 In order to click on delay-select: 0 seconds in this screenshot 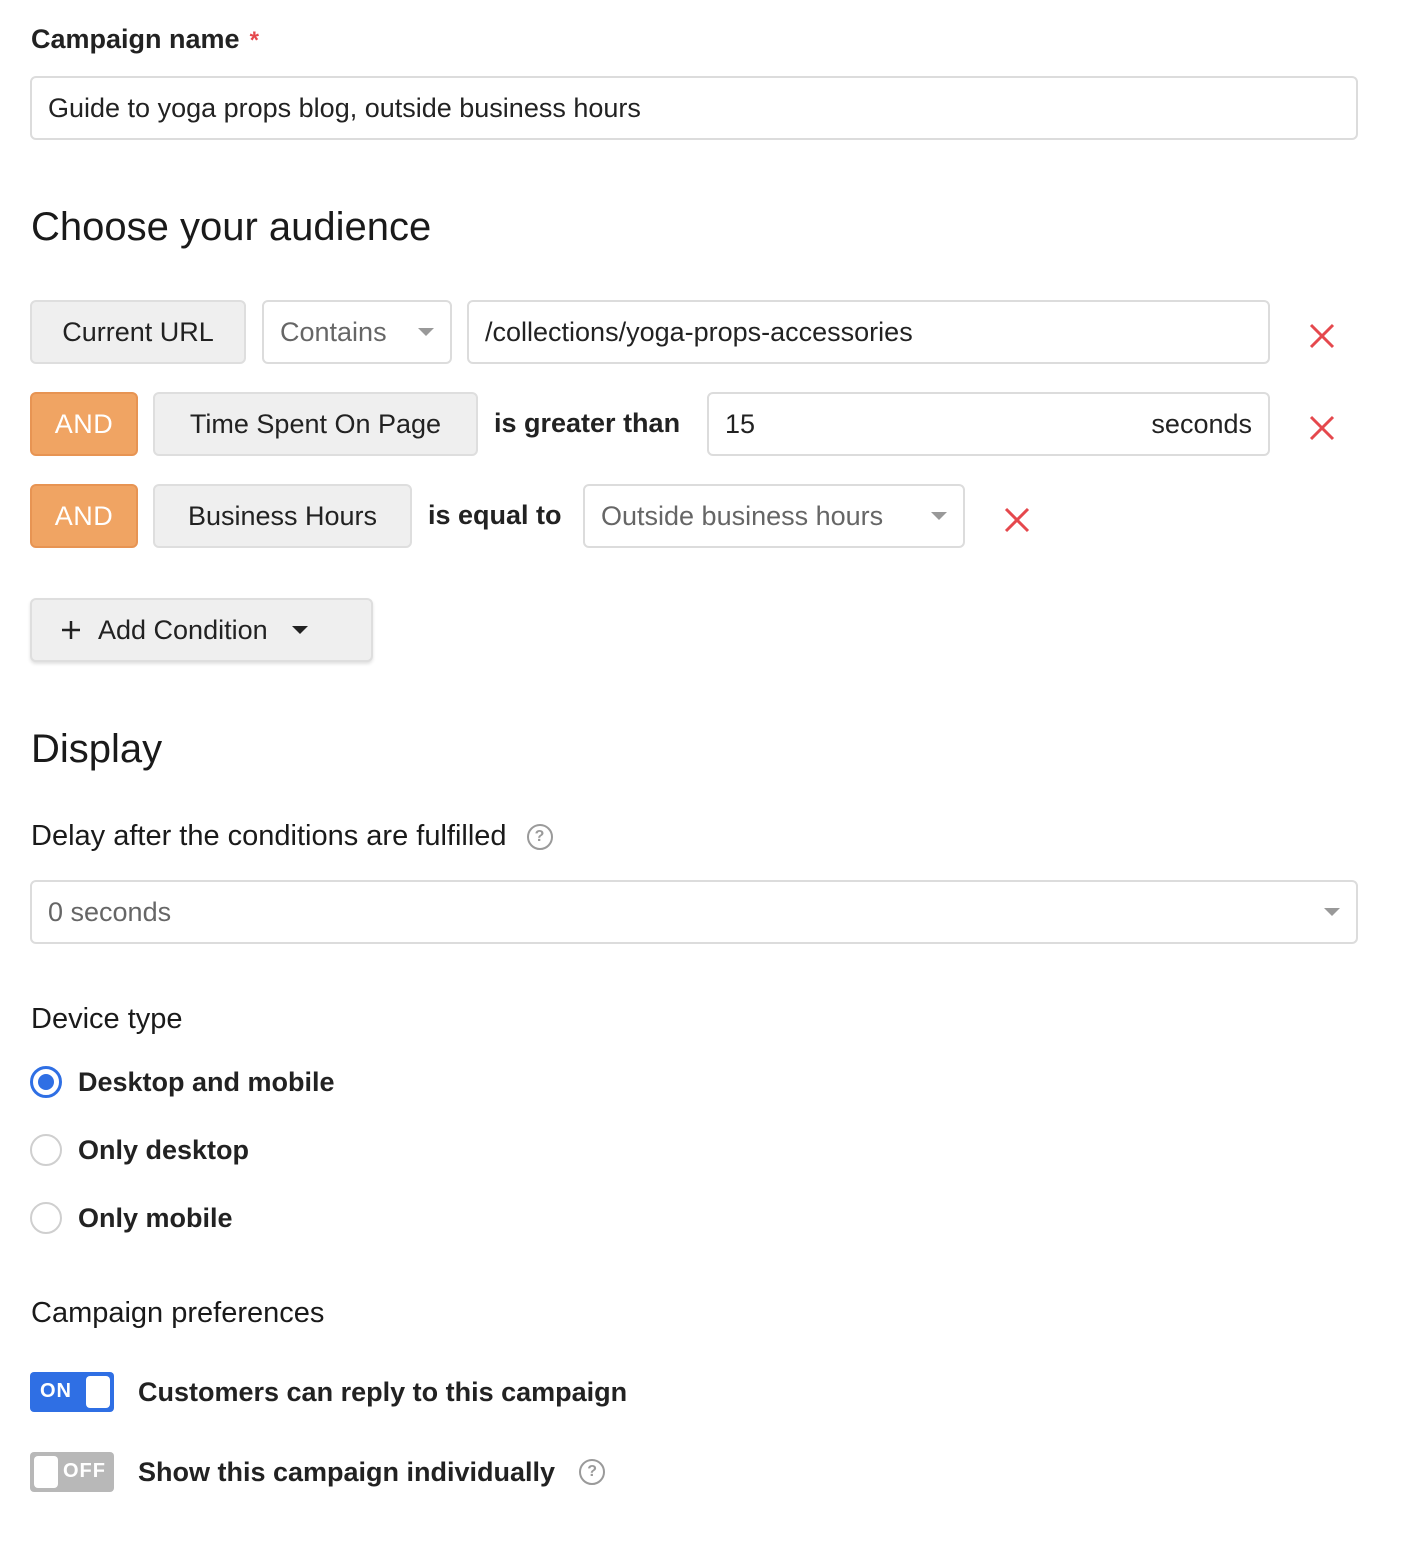, I will do `click(694, 912)`.